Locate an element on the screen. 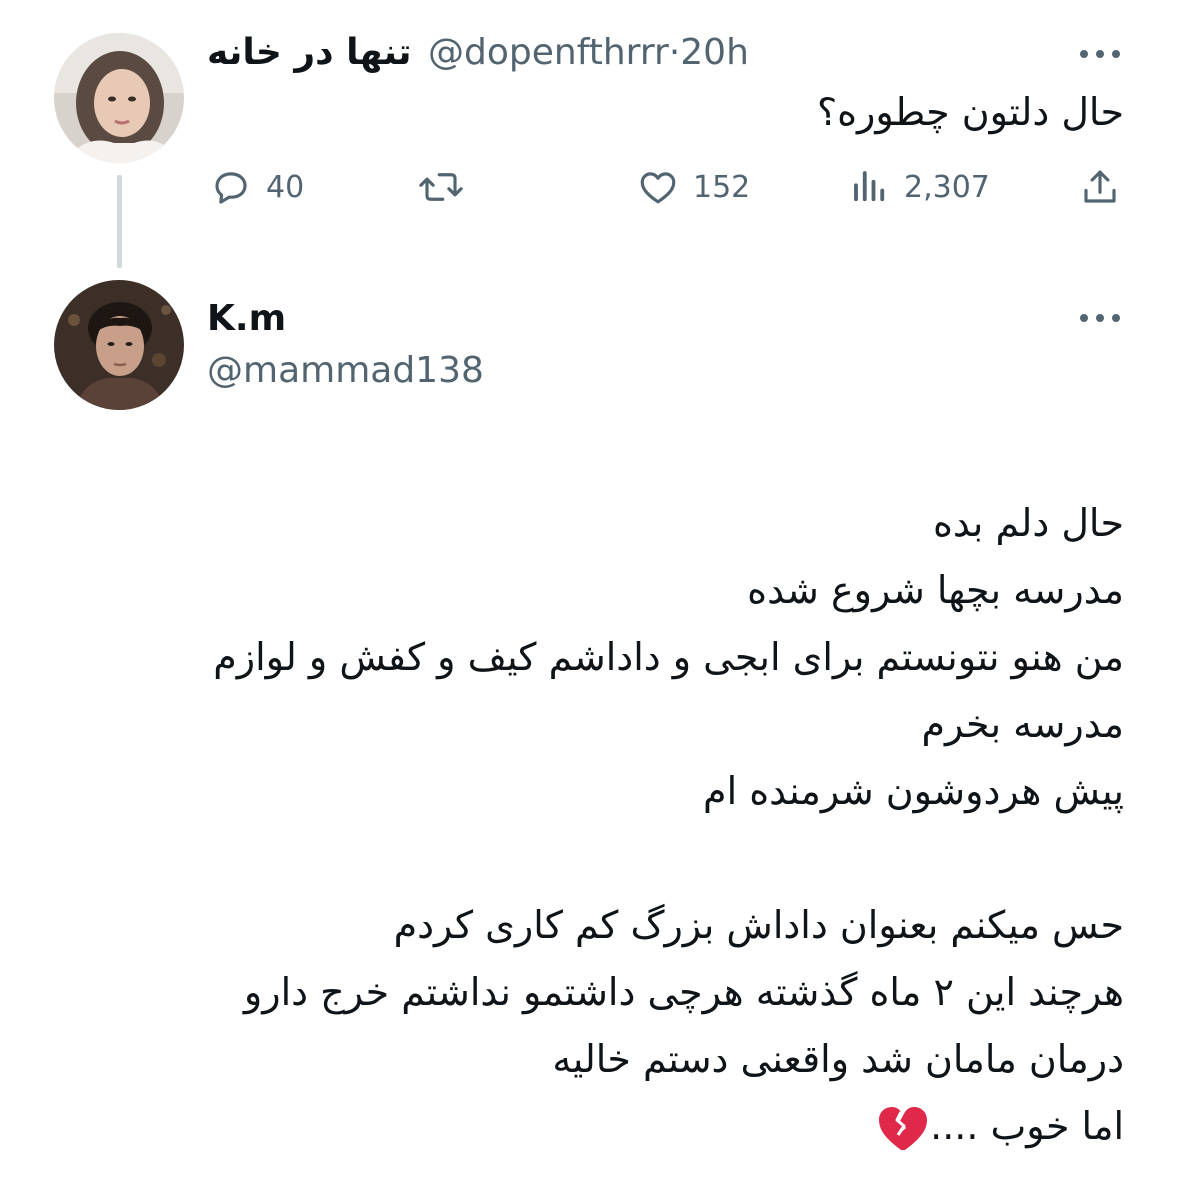  reply-count: 40 is located at coordinates (285, 187).